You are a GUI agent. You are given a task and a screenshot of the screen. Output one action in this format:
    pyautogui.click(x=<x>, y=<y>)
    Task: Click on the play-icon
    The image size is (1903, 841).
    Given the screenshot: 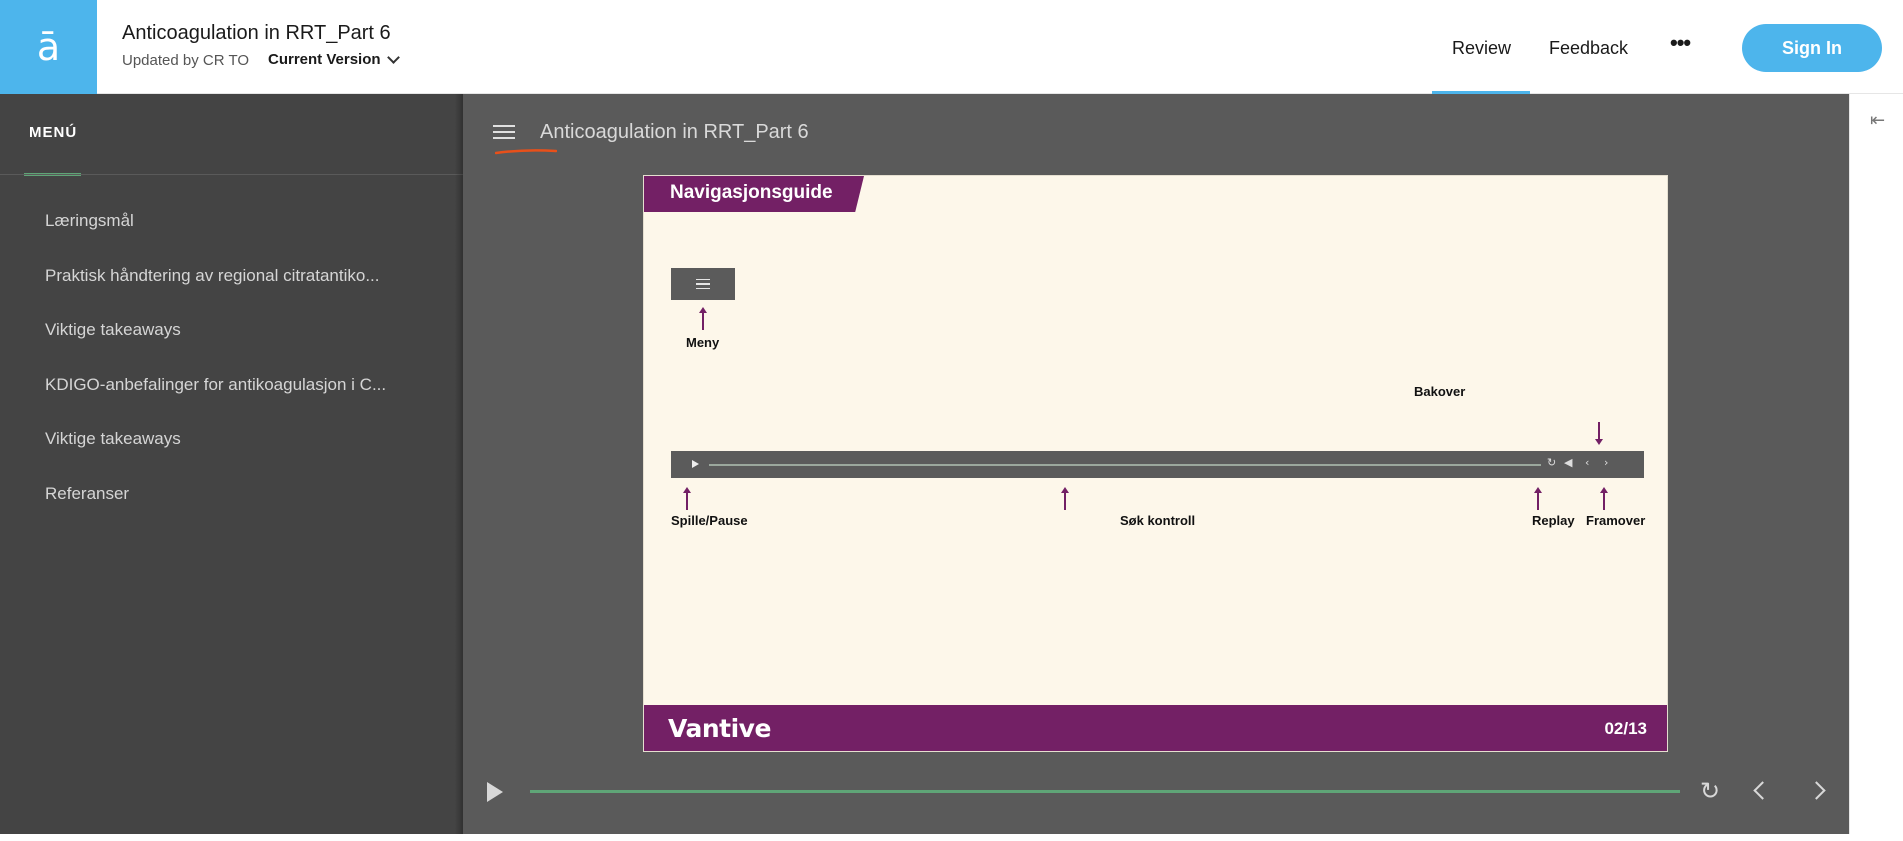 What is the action you would take?
    pyautogui.click(x=695, y=464)
    